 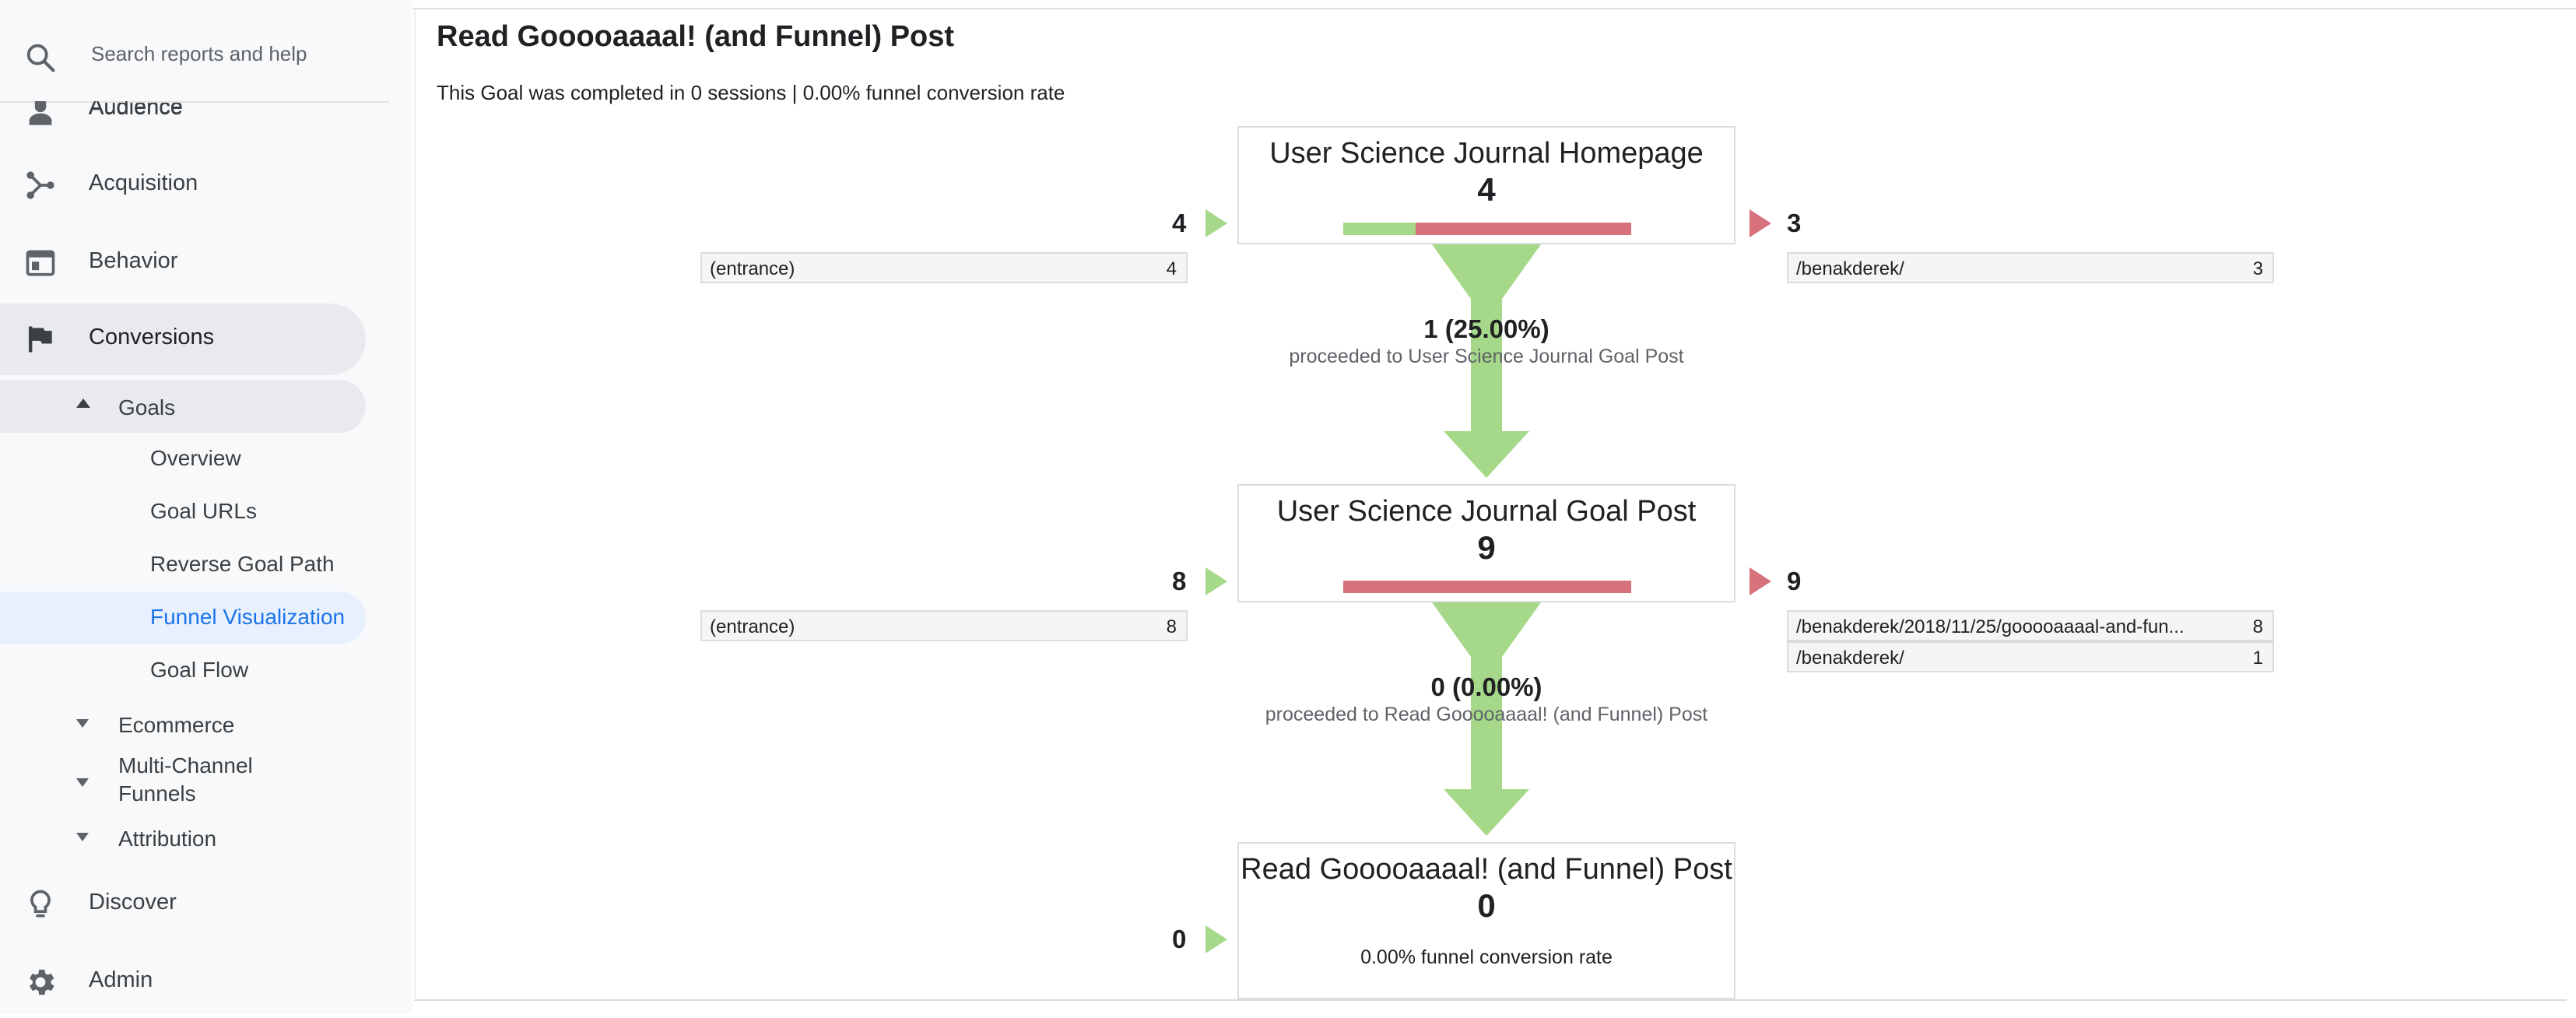 I want to click on step-count: 9, so click(x=1487, y=547).